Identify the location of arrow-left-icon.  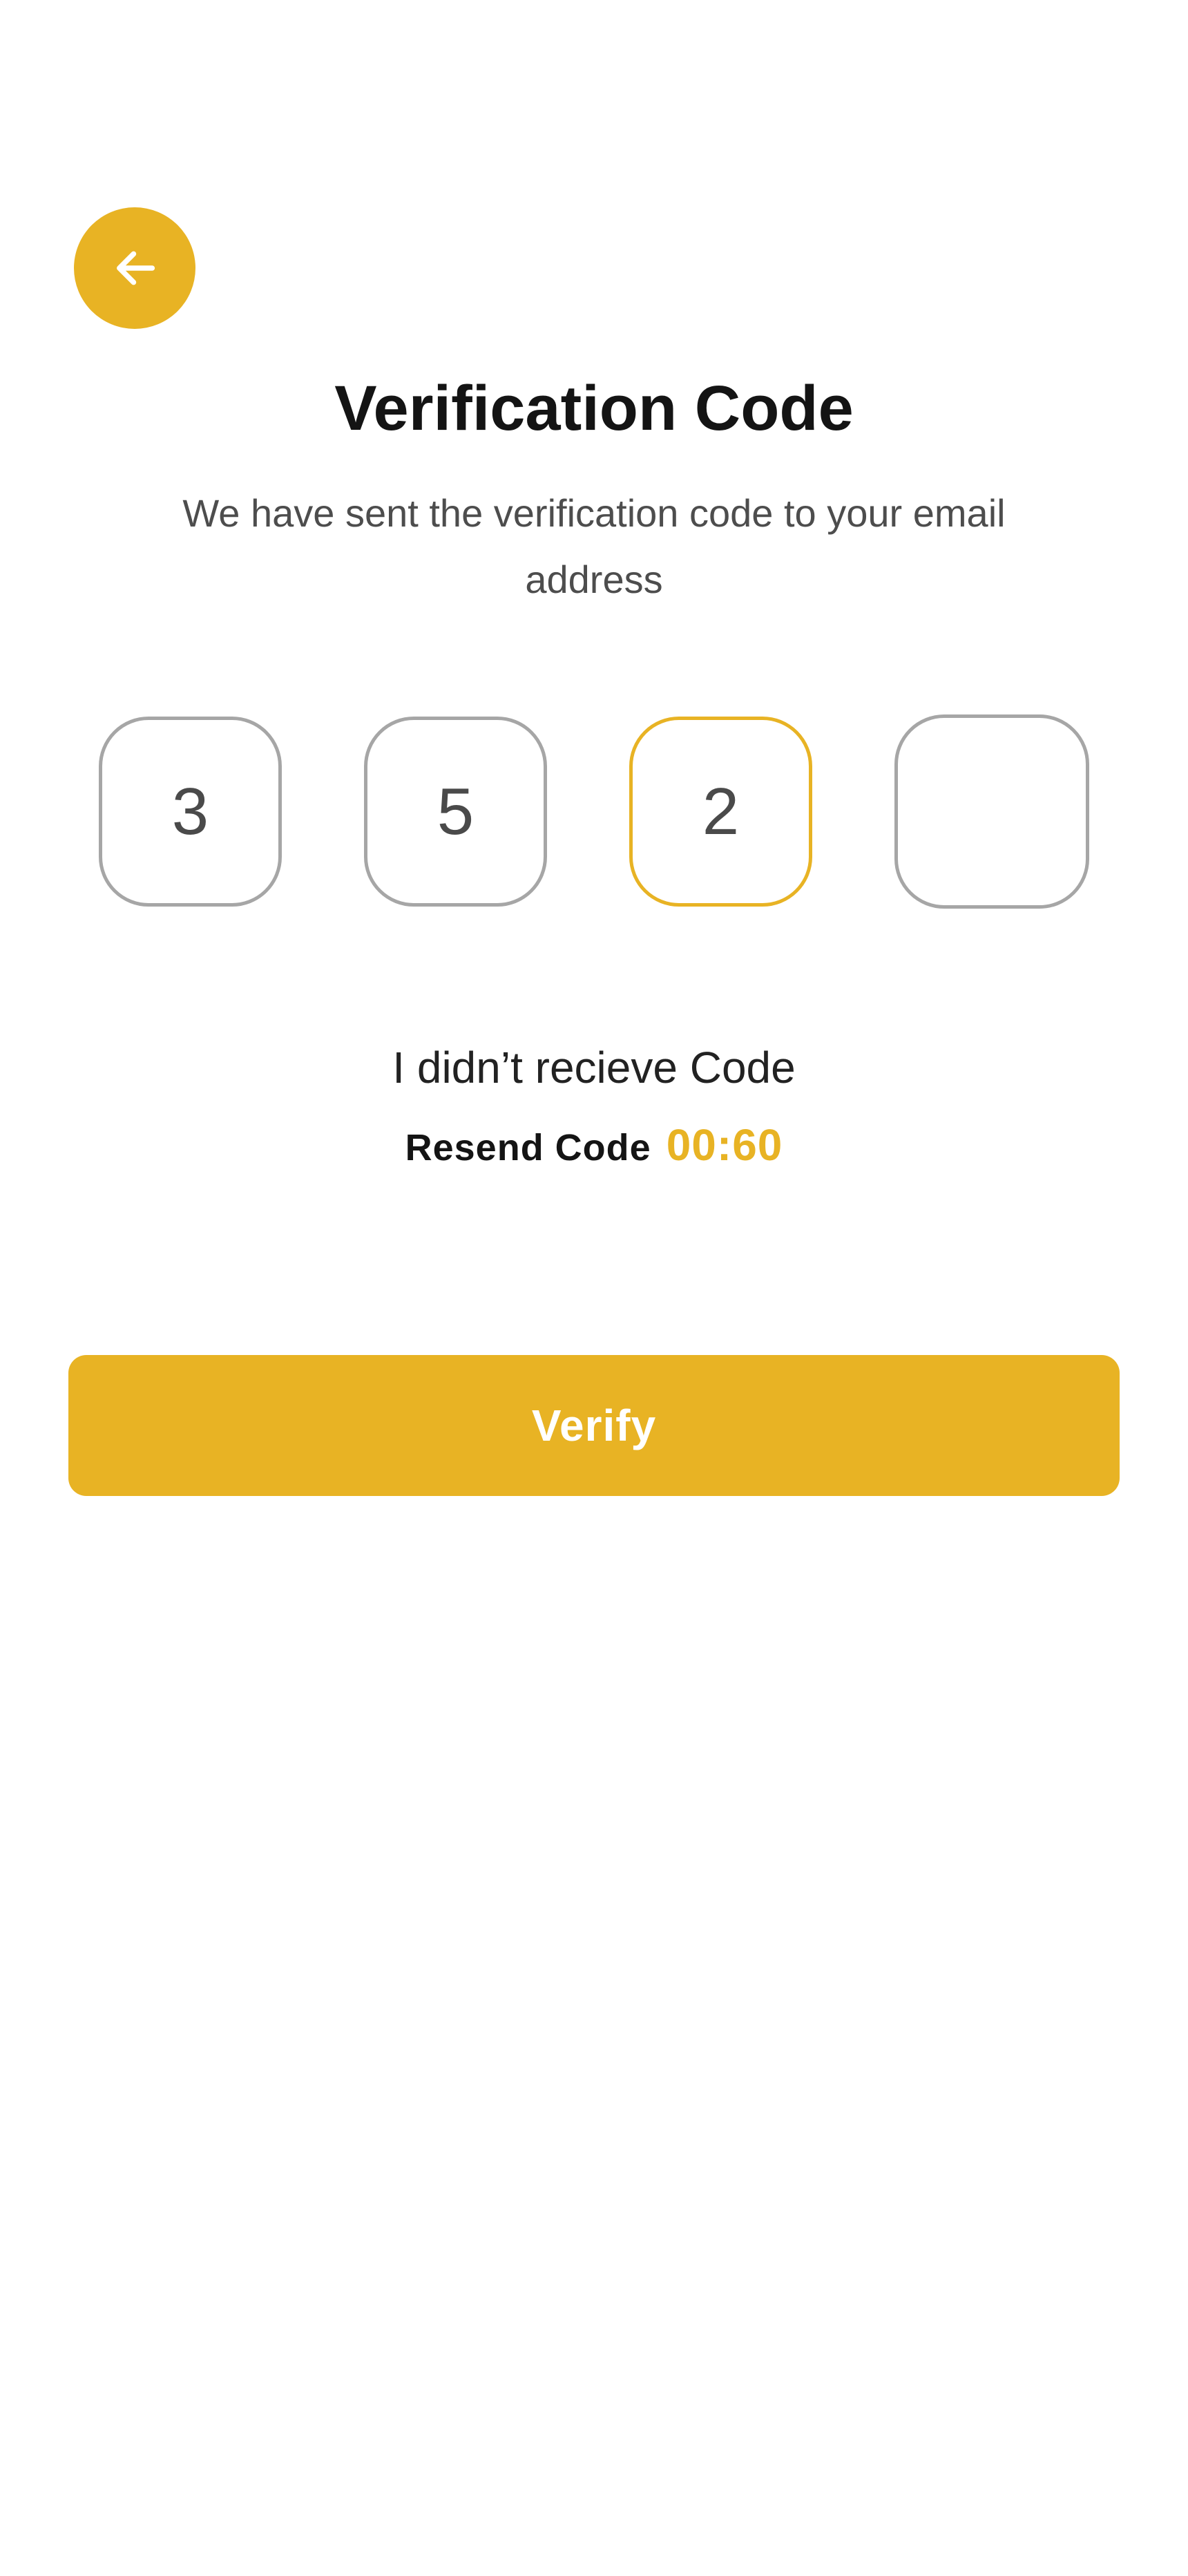
(136, 268).